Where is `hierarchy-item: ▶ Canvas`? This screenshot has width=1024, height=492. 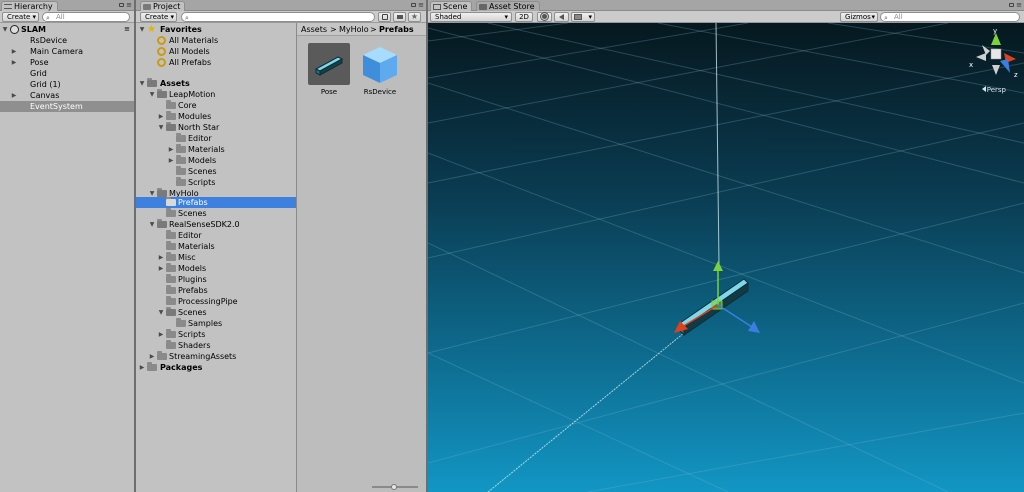
hierarchy-item: ▶ Canvas is located at coordinates (67, 95).